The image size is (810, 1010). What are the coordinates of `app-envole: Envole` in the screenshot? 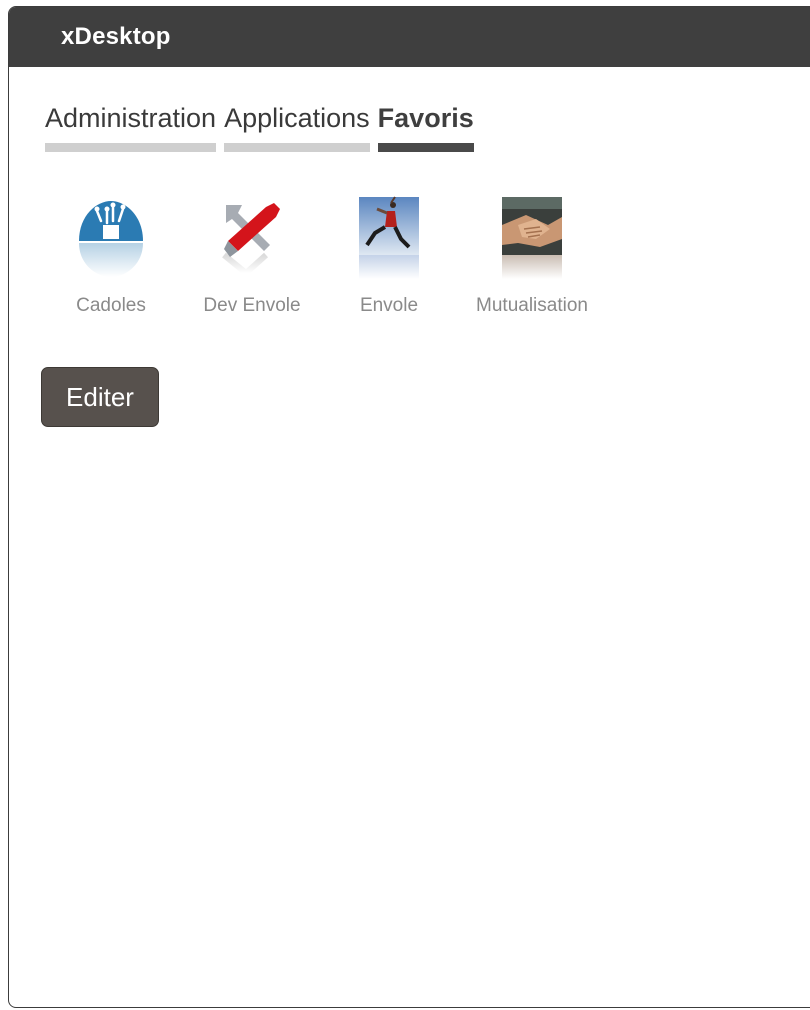 It's located at (389, 256).